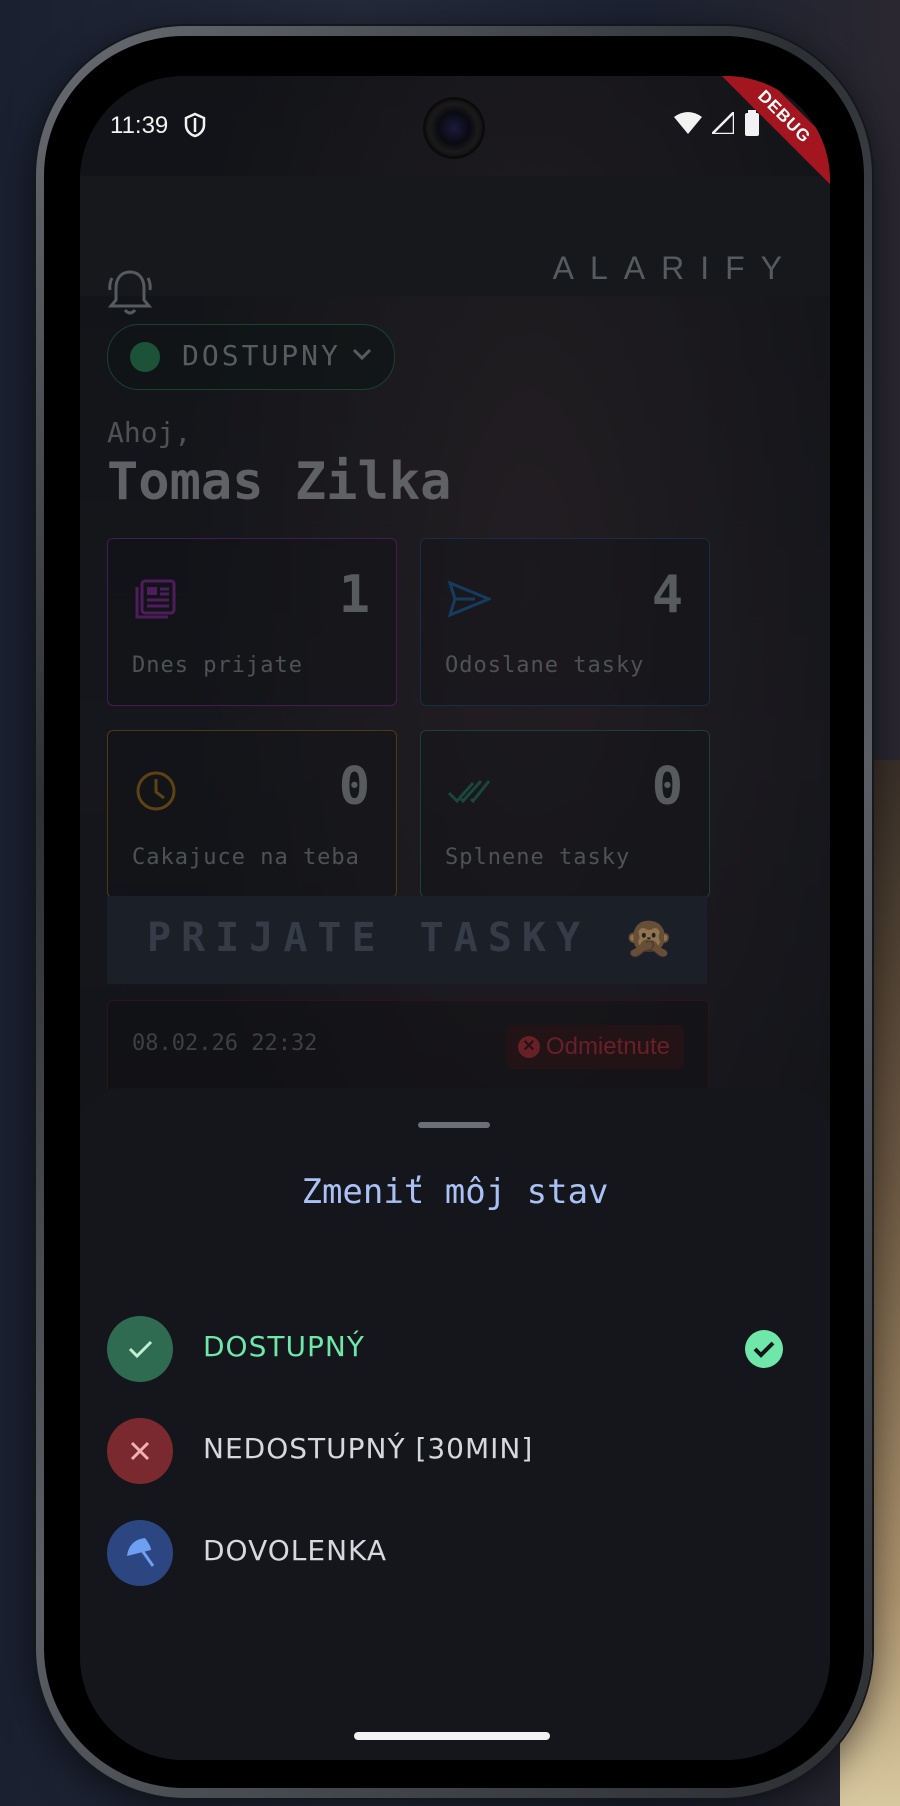  I want to click on option-label: DOSTUPNÝ, so click(284, 1346).